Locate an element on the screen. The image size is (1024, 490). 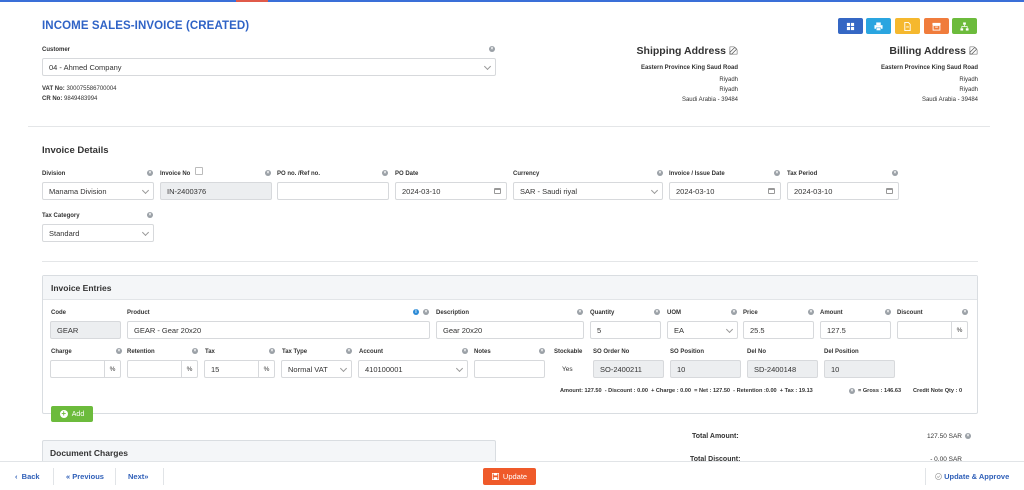
issue-date-input: 2024-03-10 is located at coordinates (725, 191).